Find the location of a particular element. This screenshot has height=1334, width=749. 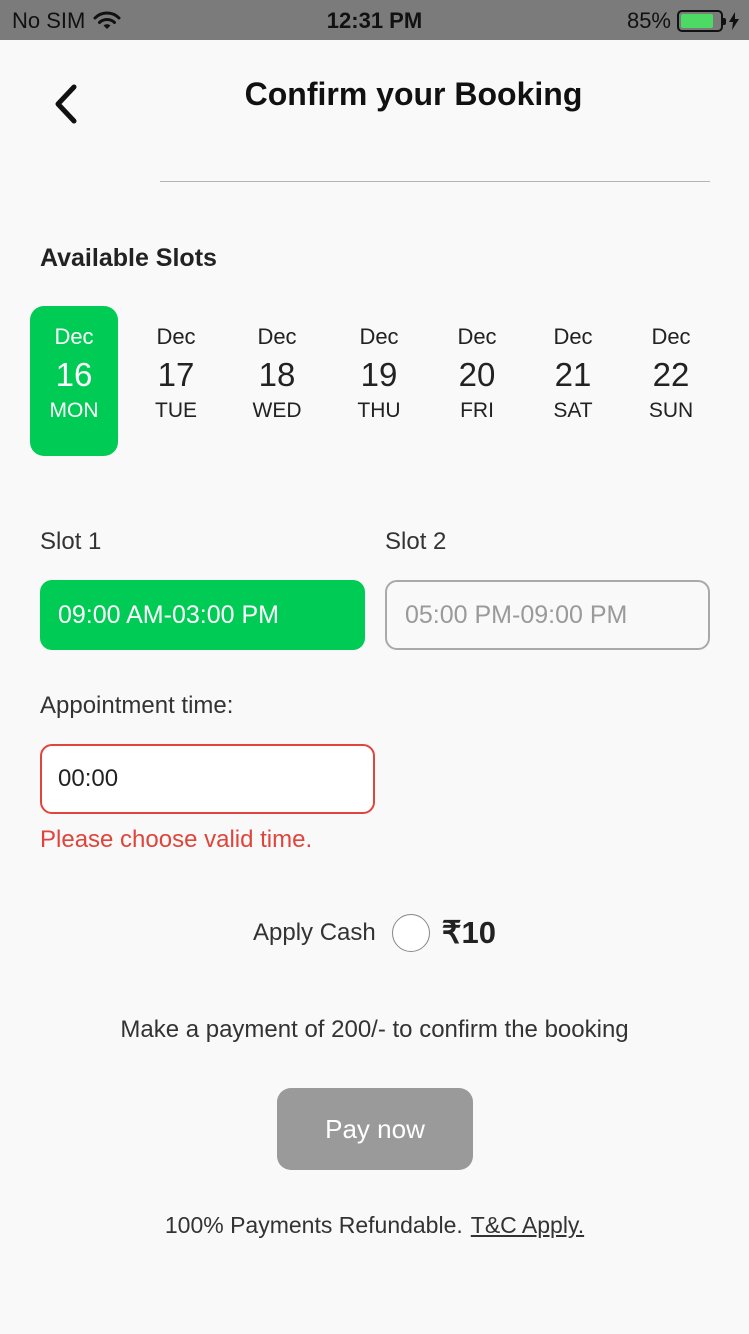

apply-cash-label: Apply Cash is located at coordinates (314, 932).